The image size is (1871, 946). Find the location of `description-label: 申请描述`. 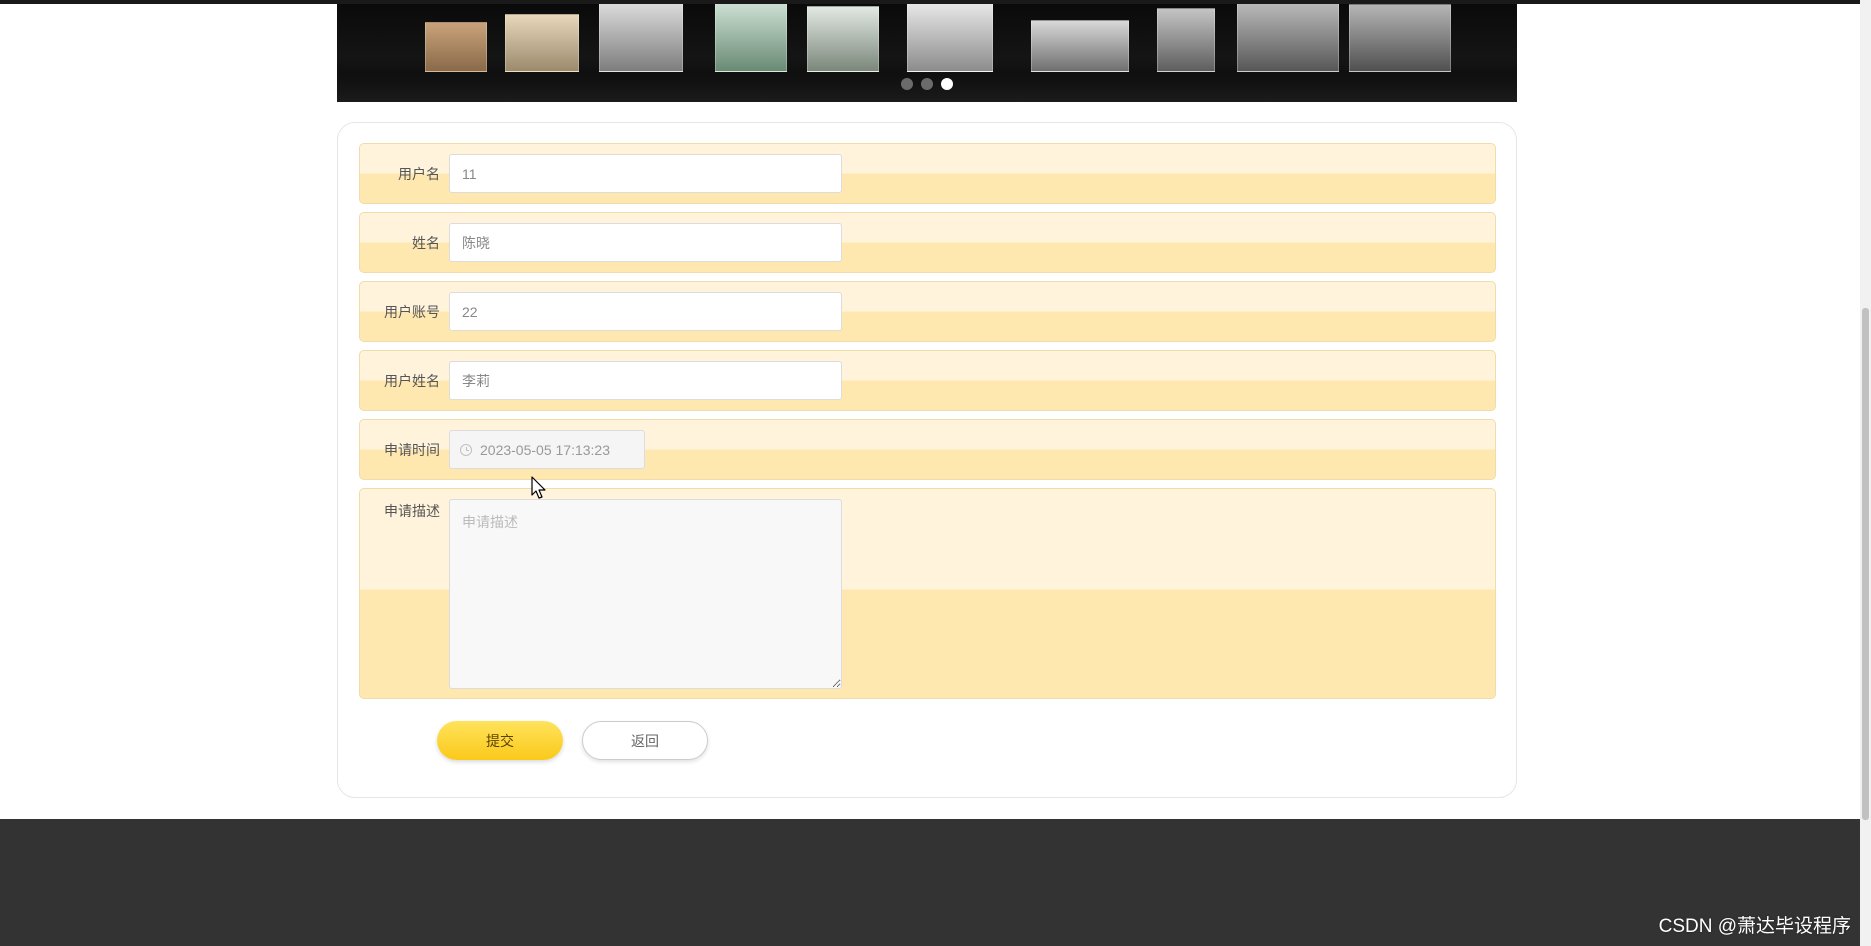

description-label: 申请描述 is located at coordinates (412, 511).